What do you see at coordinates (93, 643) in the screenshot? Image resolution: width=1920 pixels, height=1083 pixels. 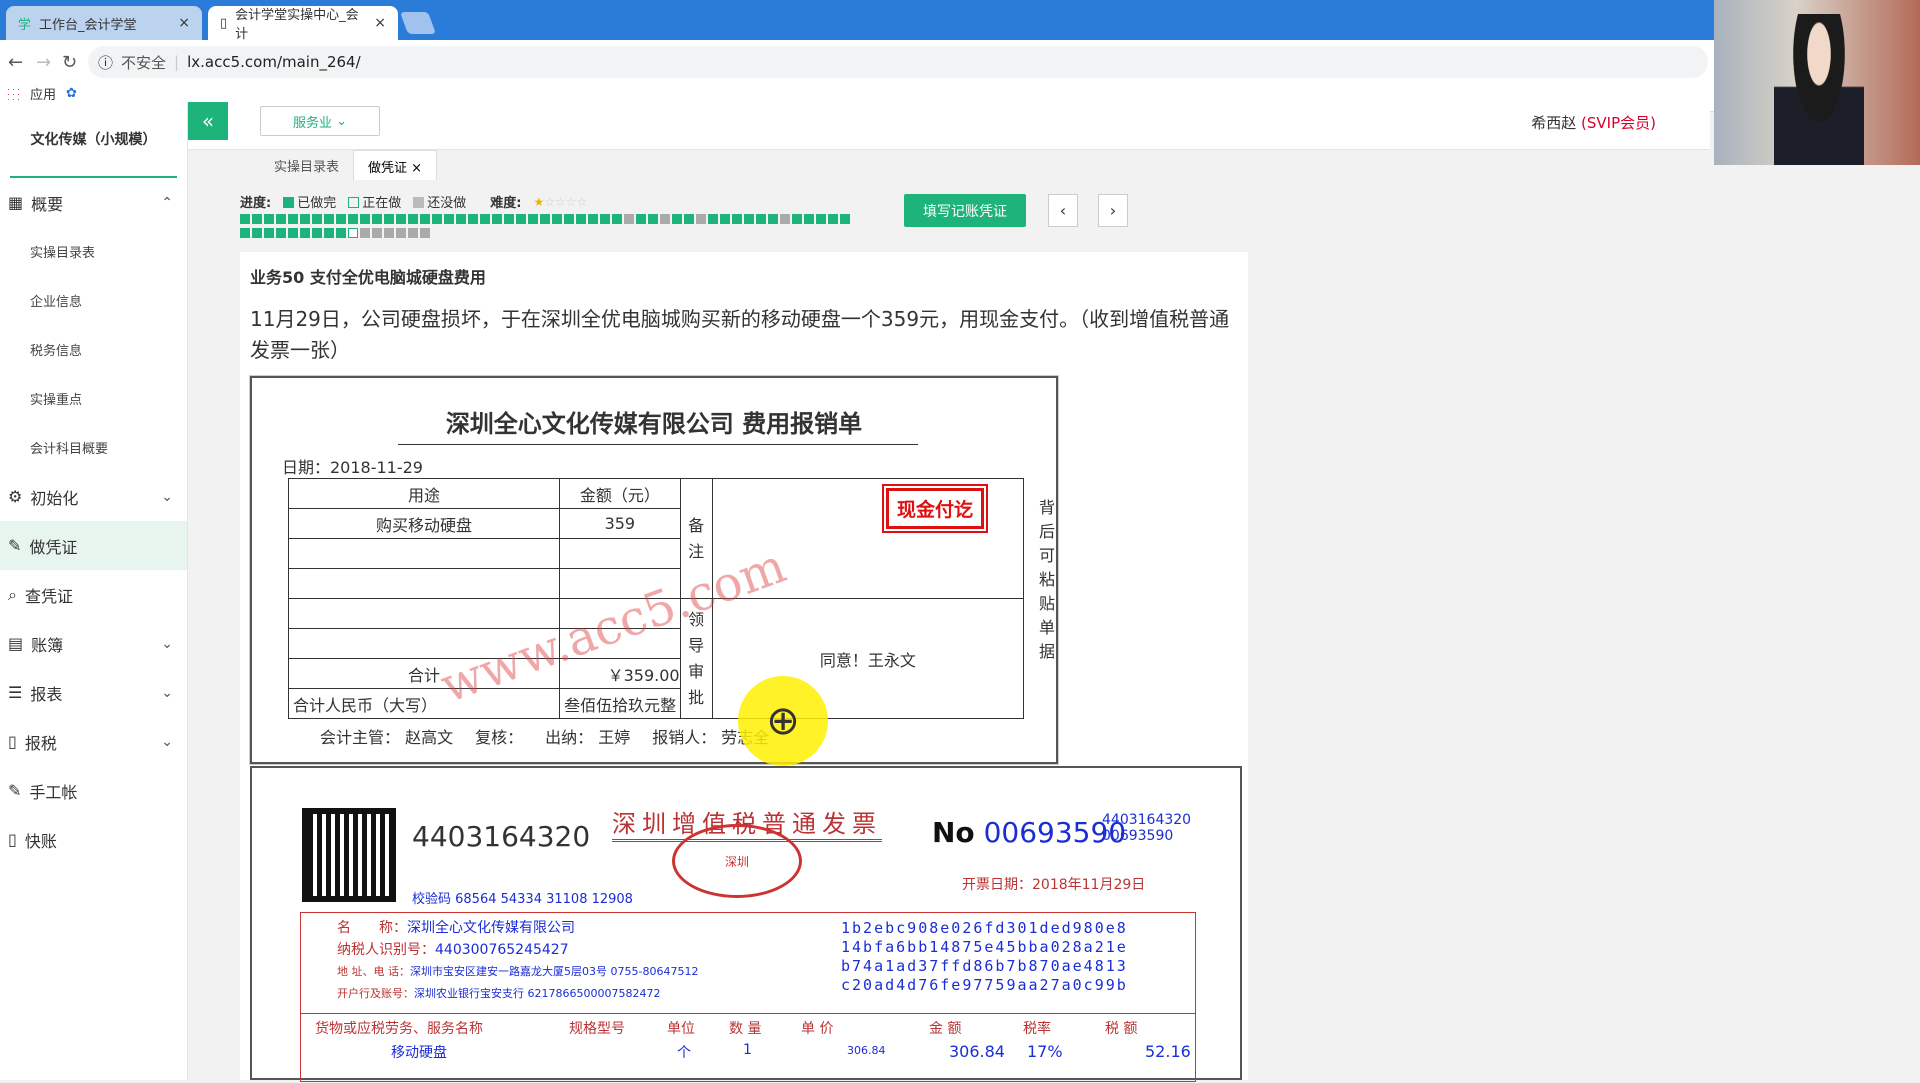 I see `sidebar-item-ledger: ▤ 账簿 ⌄` at bounding box center [93, 643].